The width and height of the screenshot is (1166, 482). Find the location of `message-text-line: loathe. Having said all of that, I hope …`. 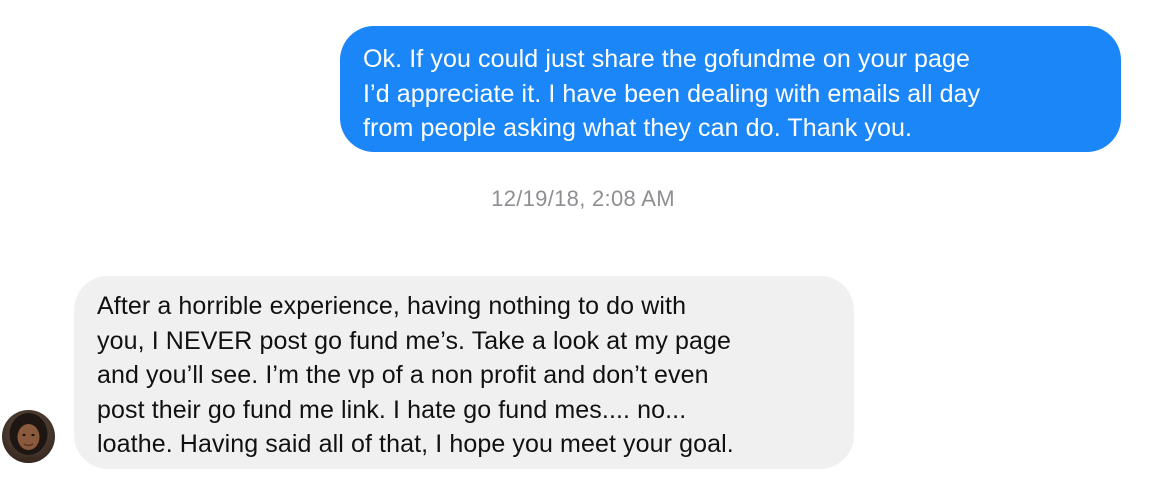

message-text-line: loathe. Having said all of that, I hope … is located at coordinates (415, 444).